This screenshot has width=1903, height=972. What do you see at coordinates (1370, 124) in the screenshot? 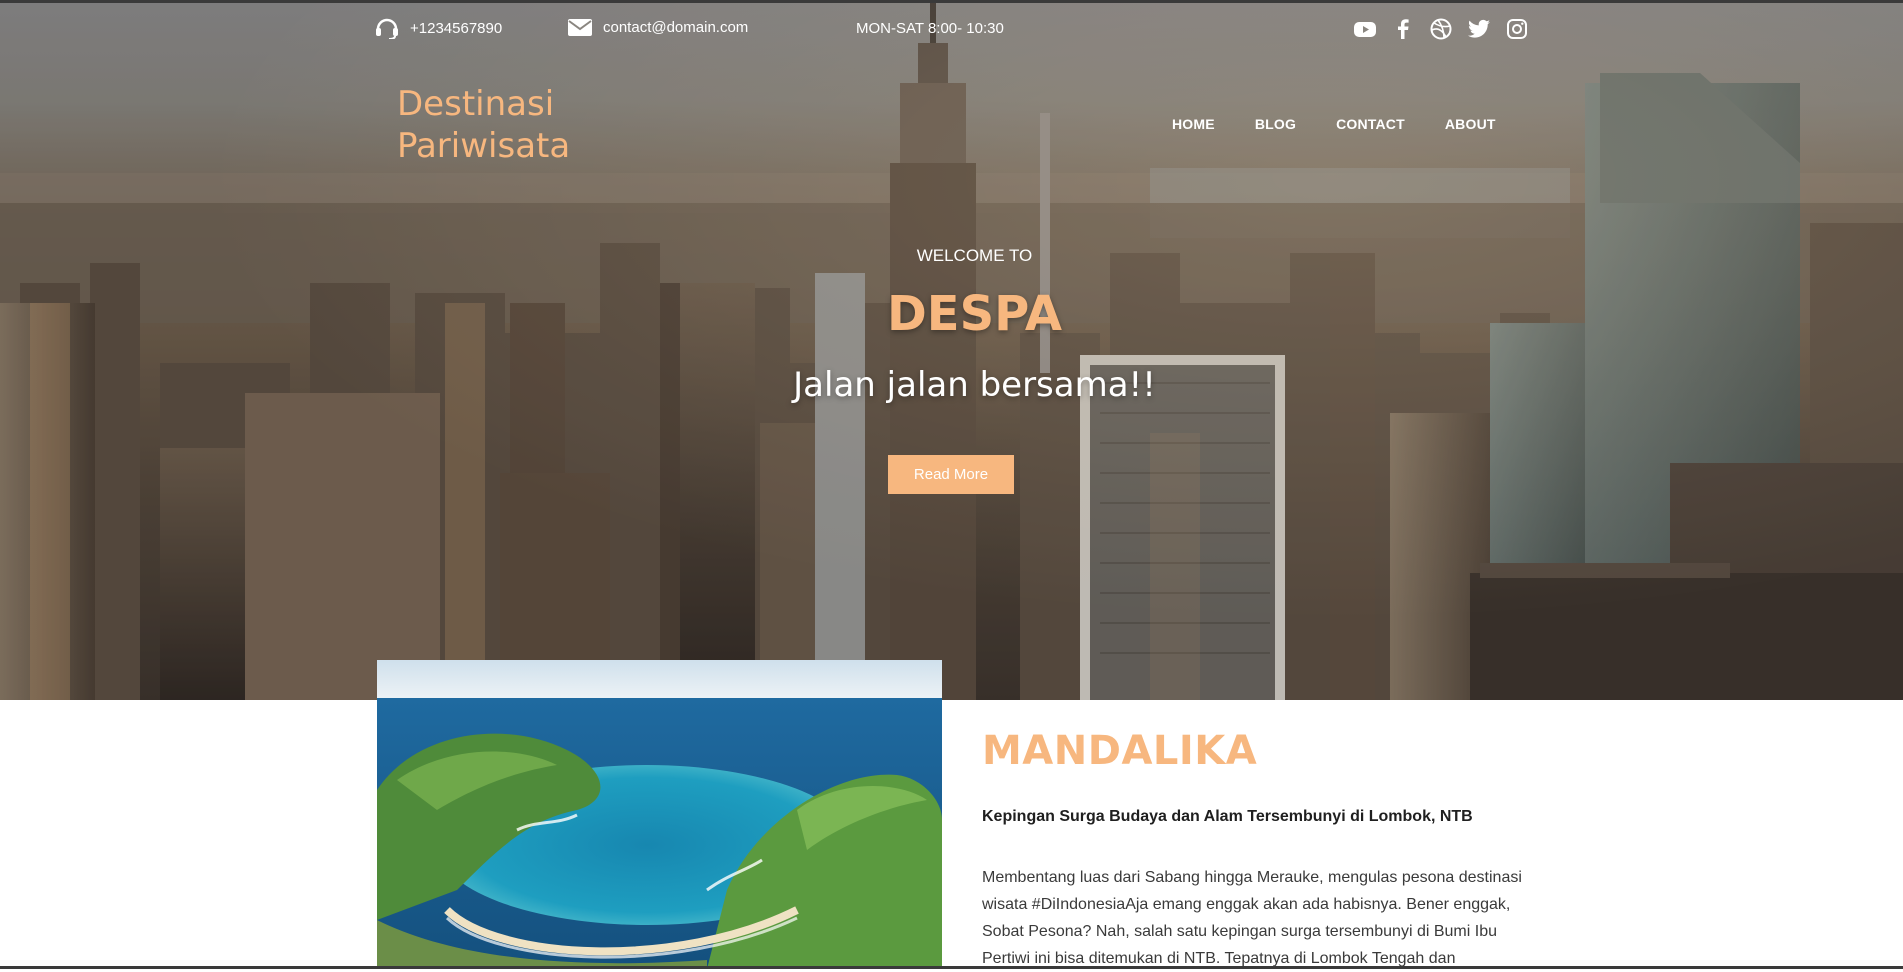
I see `nav-contact: CONTACT` at bounding box center [1370, 124].